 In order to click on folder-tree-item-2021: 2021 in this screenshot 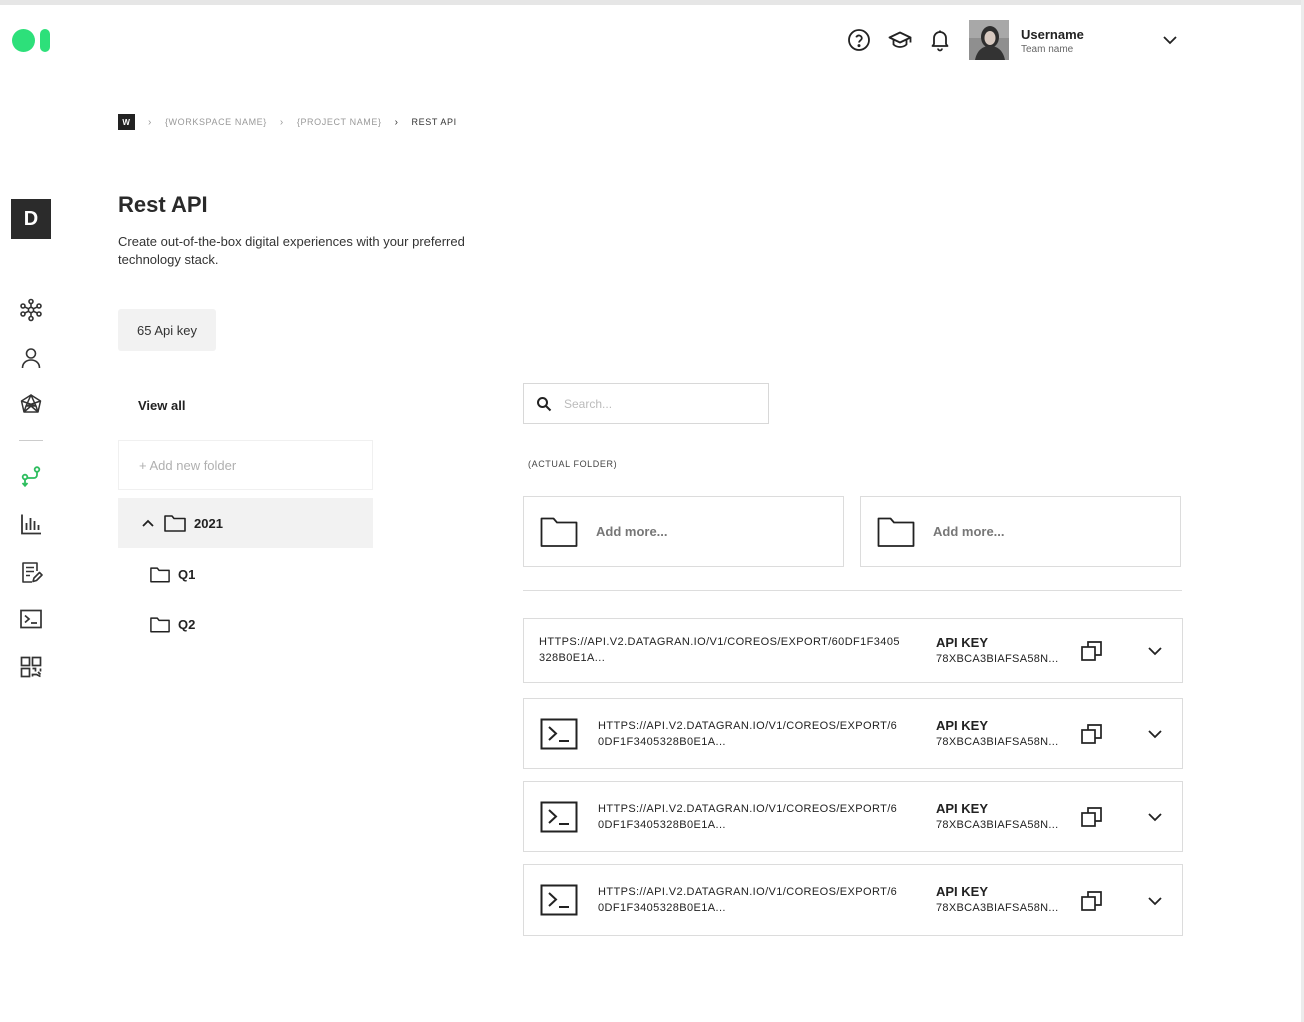, I will do `click(245, 523)`.